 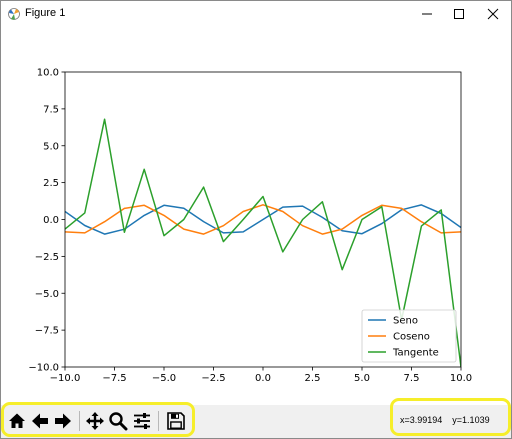 I want to click on arrow-left-icon, so click(x=40, y=421).